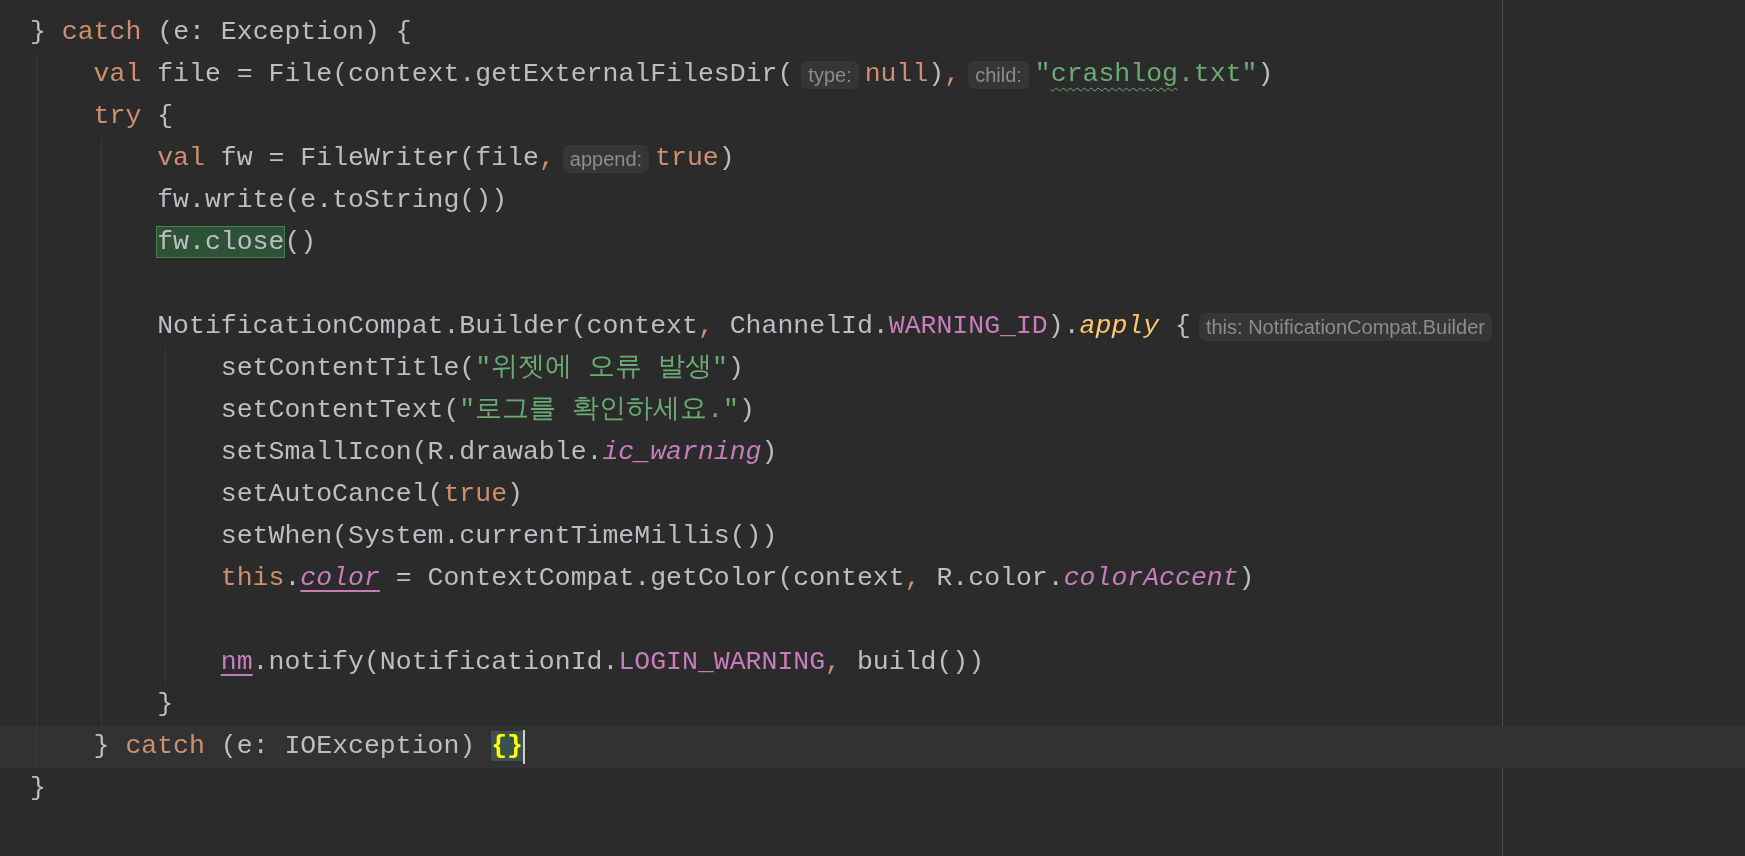  I want to click on code-text: setAutoCancel(true), so click(371, 495).